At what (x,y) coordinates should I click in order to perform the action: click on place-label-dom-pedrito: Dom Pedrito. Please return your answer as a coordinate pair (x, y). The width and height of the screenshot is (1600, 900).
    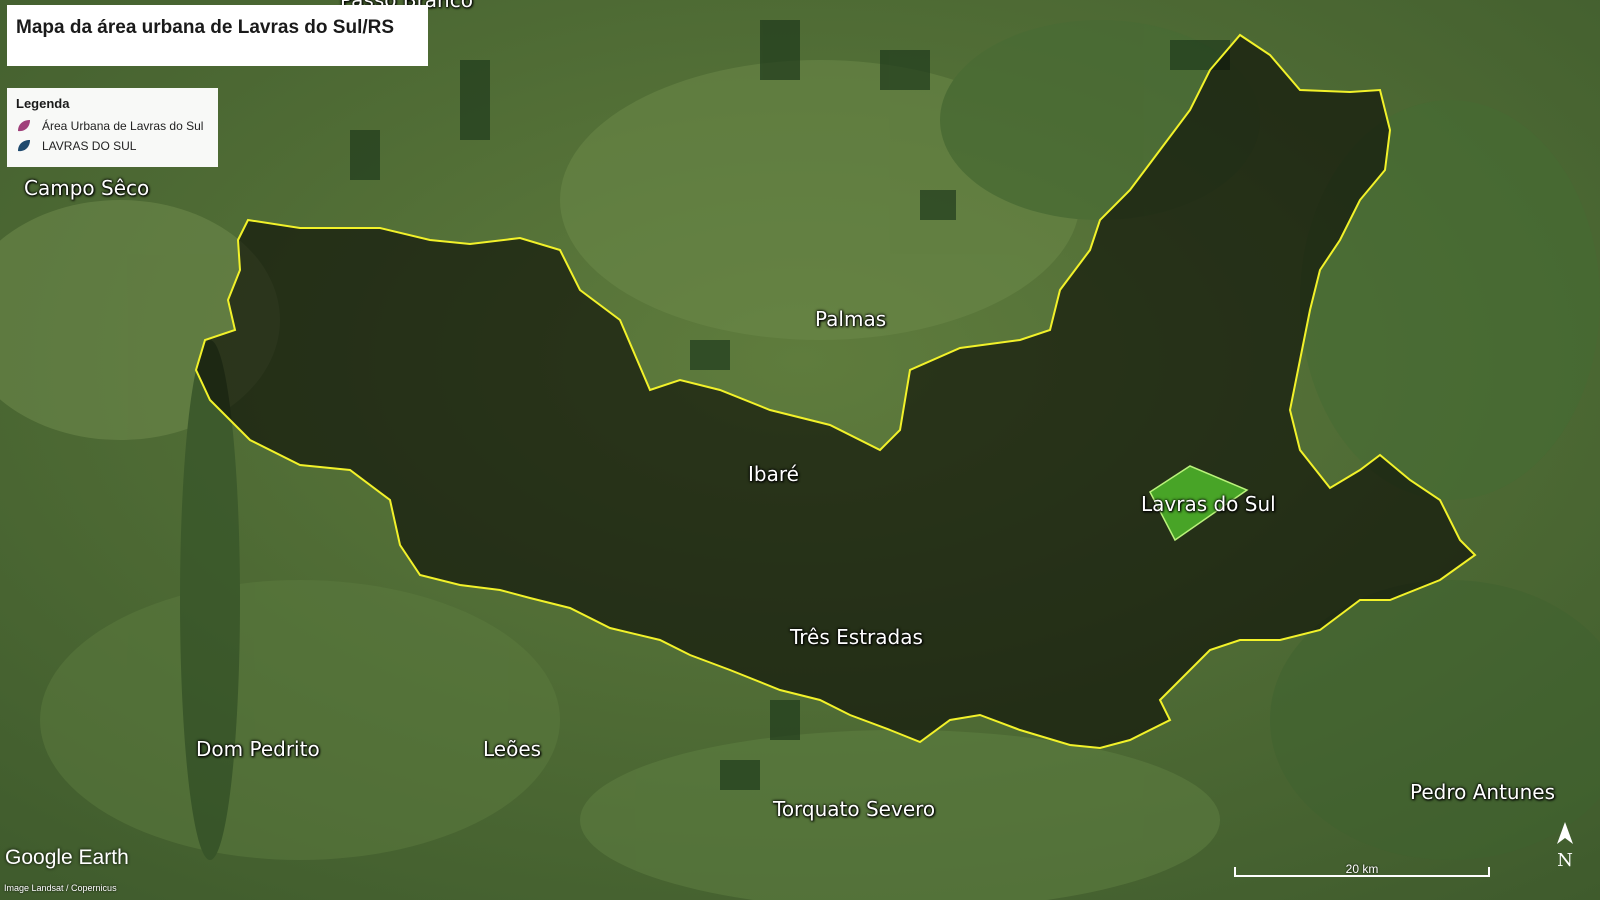
    Looking at the image, I should click on (258, 749).